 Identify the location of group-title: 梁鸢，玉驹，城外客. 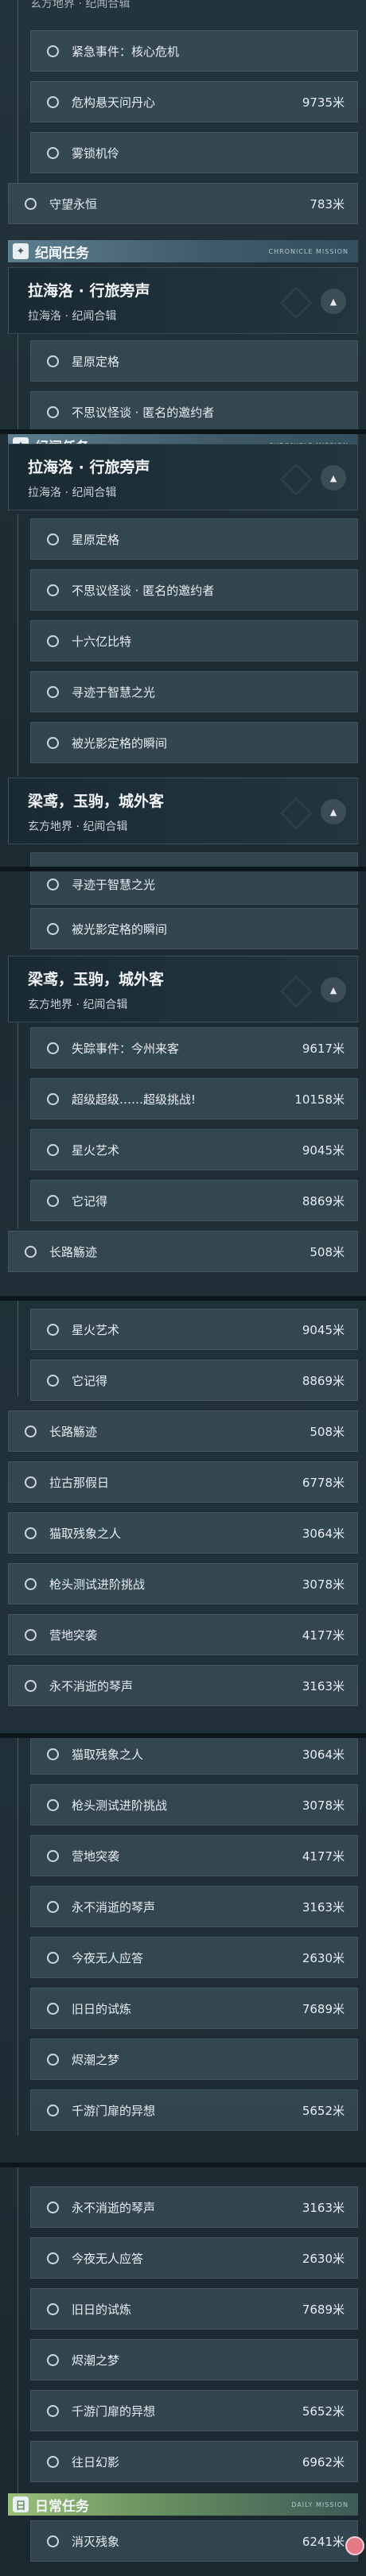
(96, 980).